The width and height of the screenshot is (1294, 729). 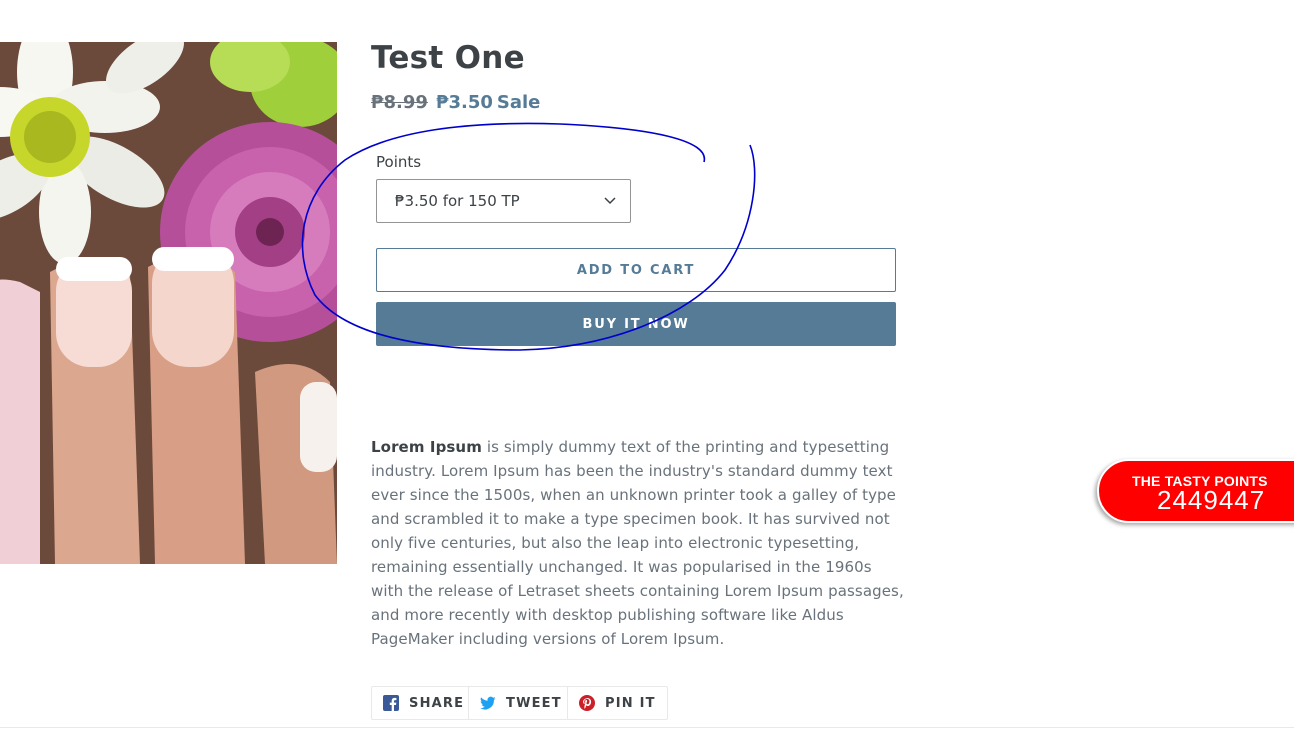 I want to click on description-lead: Lorem Ipsum, so click(x=426, y=447).